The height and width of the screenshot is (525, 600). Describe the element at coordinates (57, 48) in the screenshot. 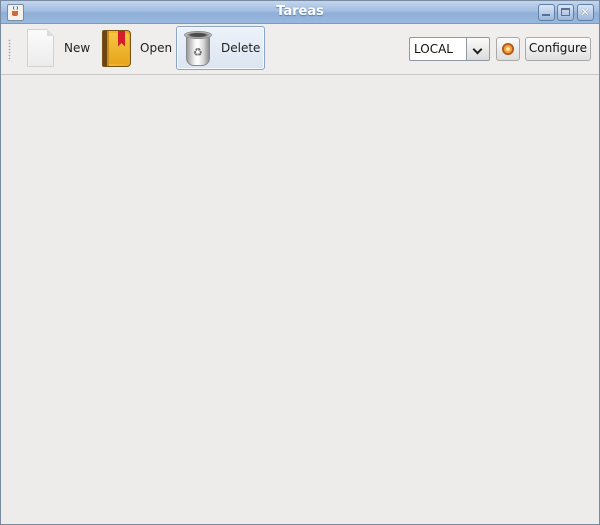

I see `new-button: New` at that location.